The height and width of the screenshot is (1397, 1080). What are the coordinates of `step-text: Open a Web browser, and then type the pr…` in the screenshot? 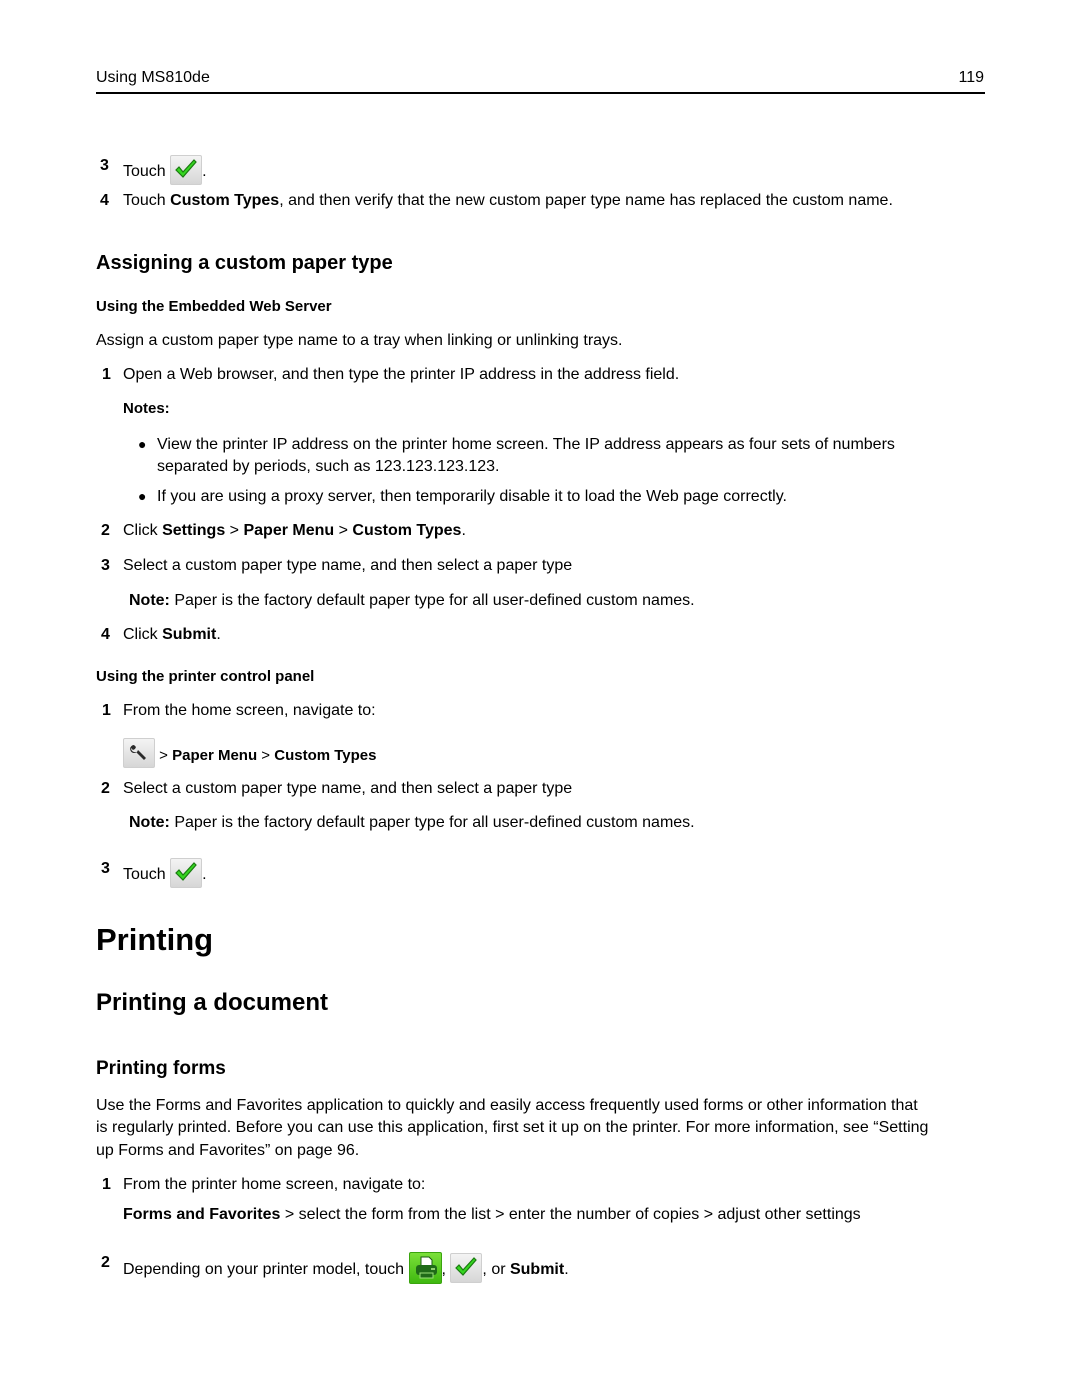 It's located at (401, 374).